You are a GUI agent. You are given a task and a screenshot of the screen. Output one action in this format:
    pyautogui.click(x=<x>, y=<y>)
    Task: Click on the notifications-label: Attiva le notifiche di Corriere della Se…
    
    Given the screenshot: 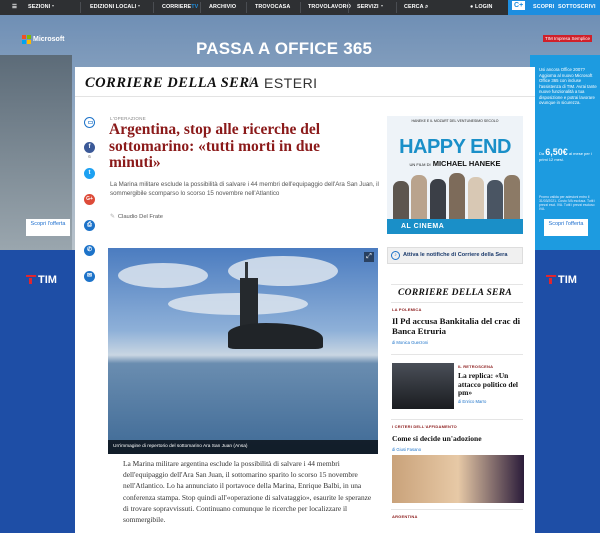 What is the action you would take?
    pyautogui.click(x=455, y=255)
    